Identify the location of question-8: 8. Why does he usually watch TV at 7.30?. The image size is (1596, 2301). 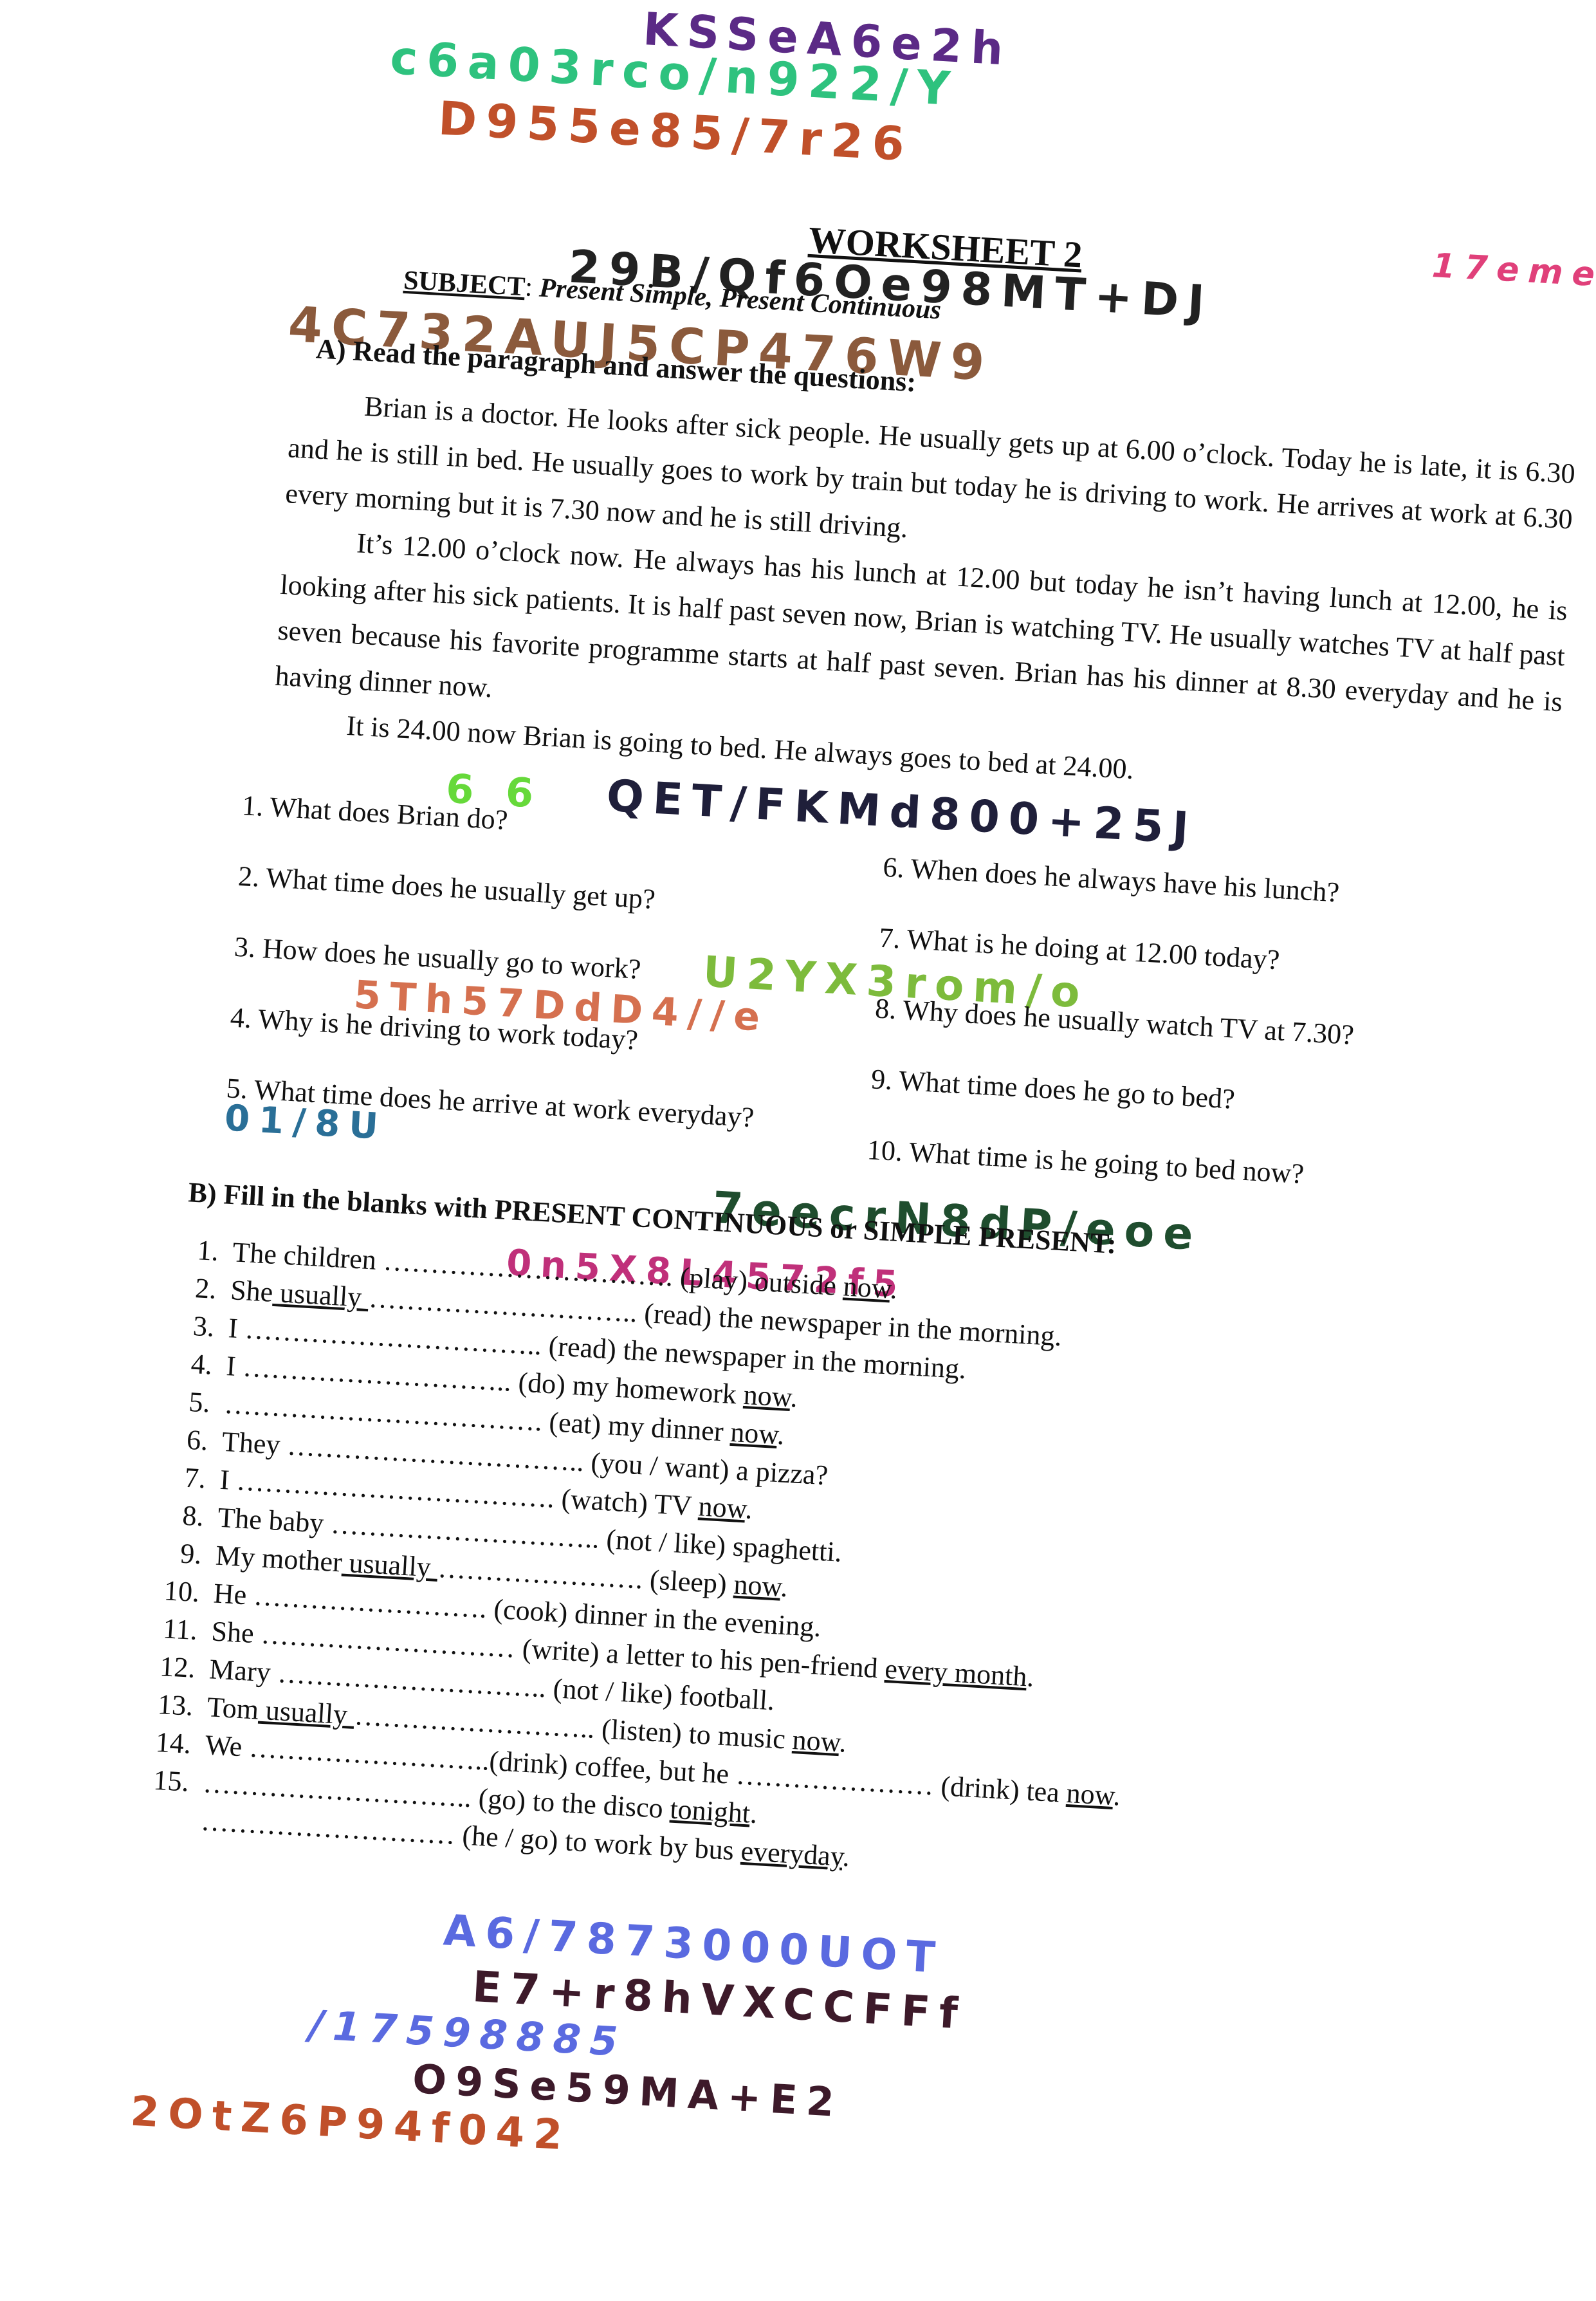
(1114, 1021).